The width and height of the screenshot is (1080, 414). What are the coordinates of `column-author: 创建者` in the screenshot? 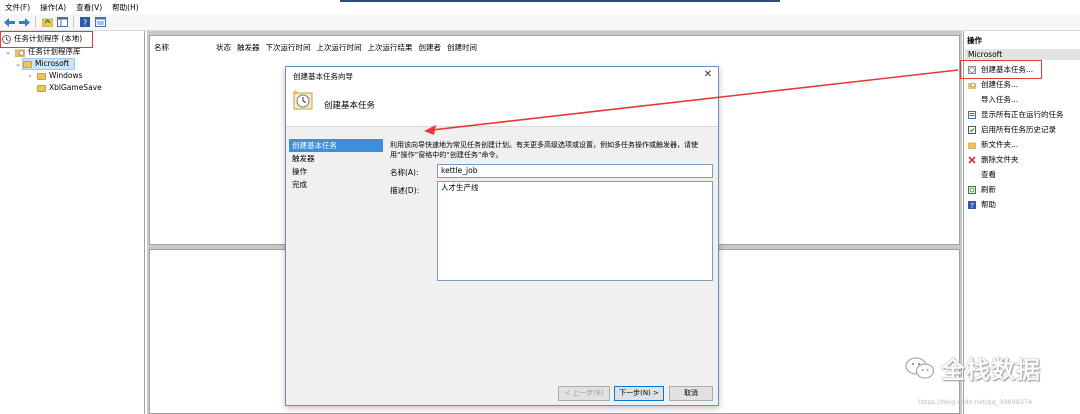 It's located at (430, 47).